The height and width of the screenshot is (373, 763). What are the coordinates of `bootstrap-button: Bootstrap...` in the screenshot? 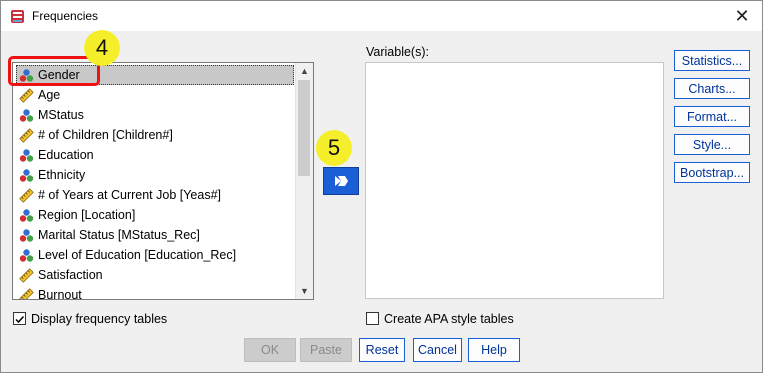 It's located at (712, 172).